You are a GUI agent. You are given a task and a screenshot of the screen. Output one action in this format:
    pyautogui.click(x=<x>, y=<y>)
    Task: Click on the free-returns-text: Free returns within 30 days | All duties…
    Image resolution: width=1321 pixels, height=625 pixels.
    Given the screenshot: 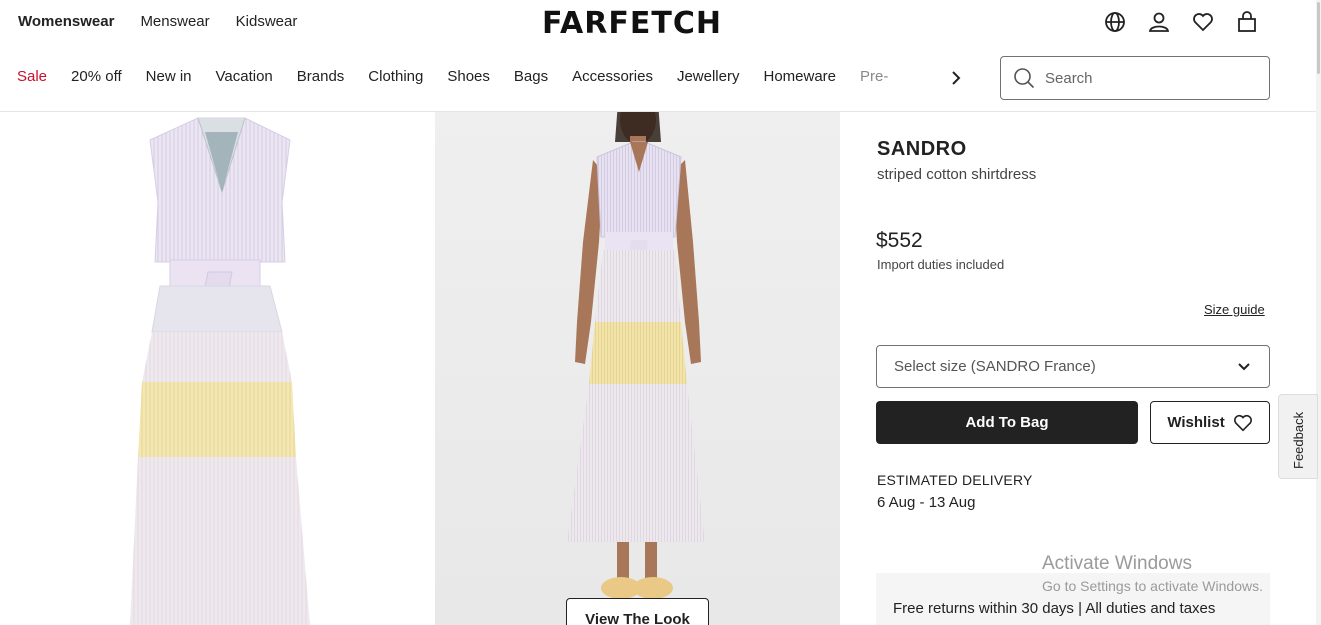 What is the action you would take?
    pyautogui.click(x=1054, y=608)
    